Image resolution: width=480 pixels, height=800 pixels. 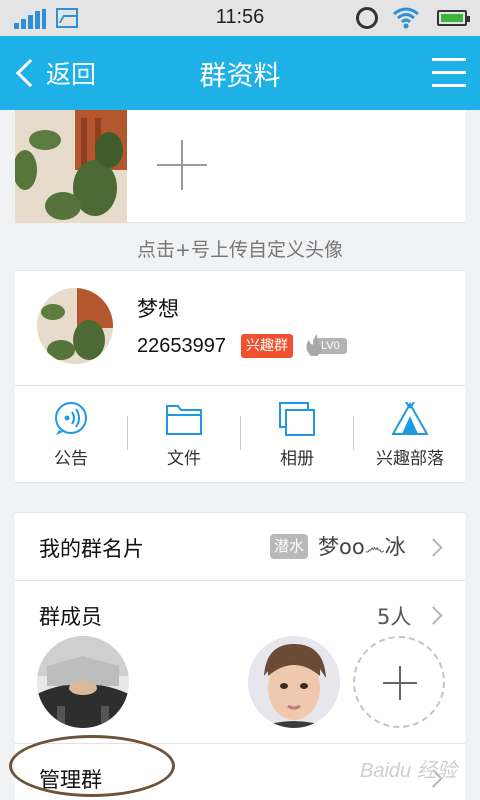 I want to click on group-avatar-photo, so click(x=71, y=166).